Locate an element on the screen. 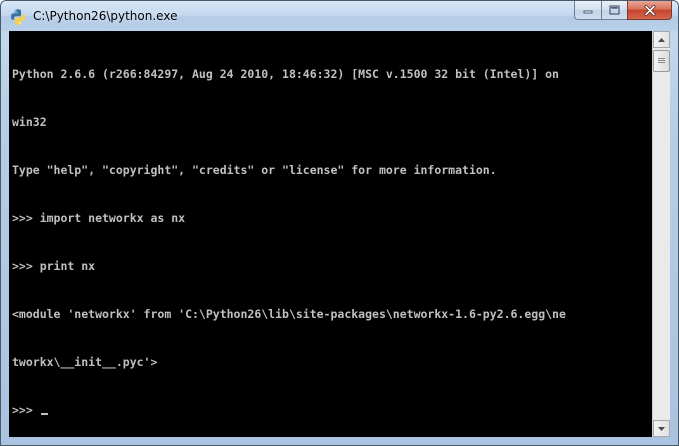 The width and height of the screenshot is (679, 446). console-prompt: >>> is located at coordinates (26, 410).